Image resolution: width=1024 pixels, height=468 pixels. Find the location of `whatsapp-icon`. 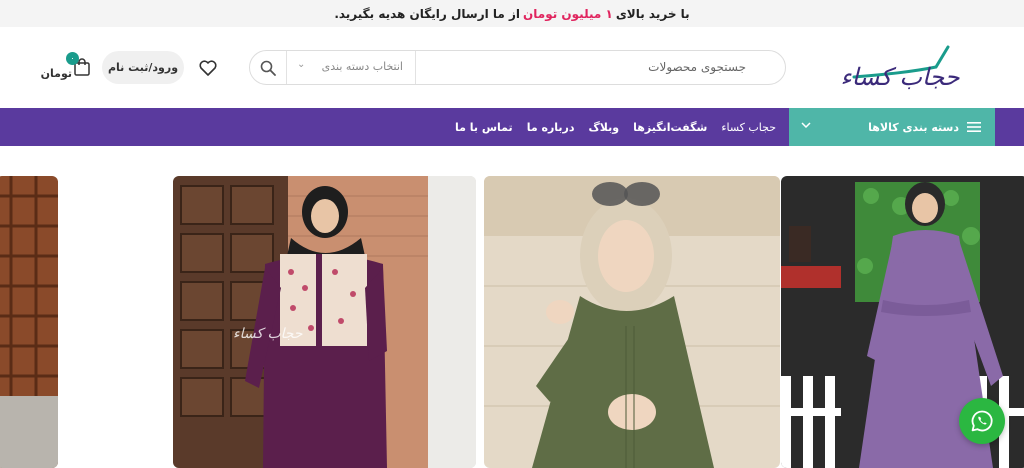

whatsapp-icon is located at coordinates (982, 421).